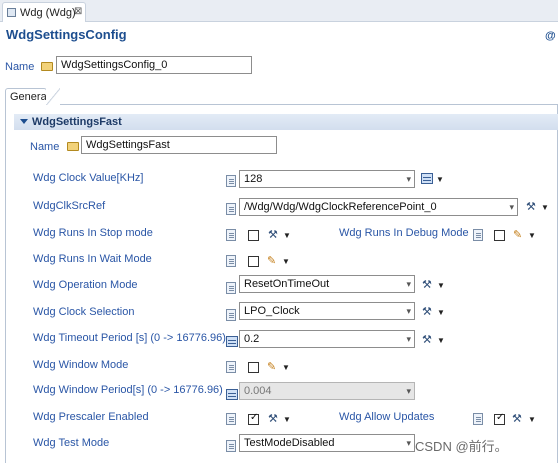 This screenshot has width=558, height=463. What do you see at coordinates (253, 235) in the screenshot?
I see `runs-stop-checkbox` at bounding box center [253, 235].